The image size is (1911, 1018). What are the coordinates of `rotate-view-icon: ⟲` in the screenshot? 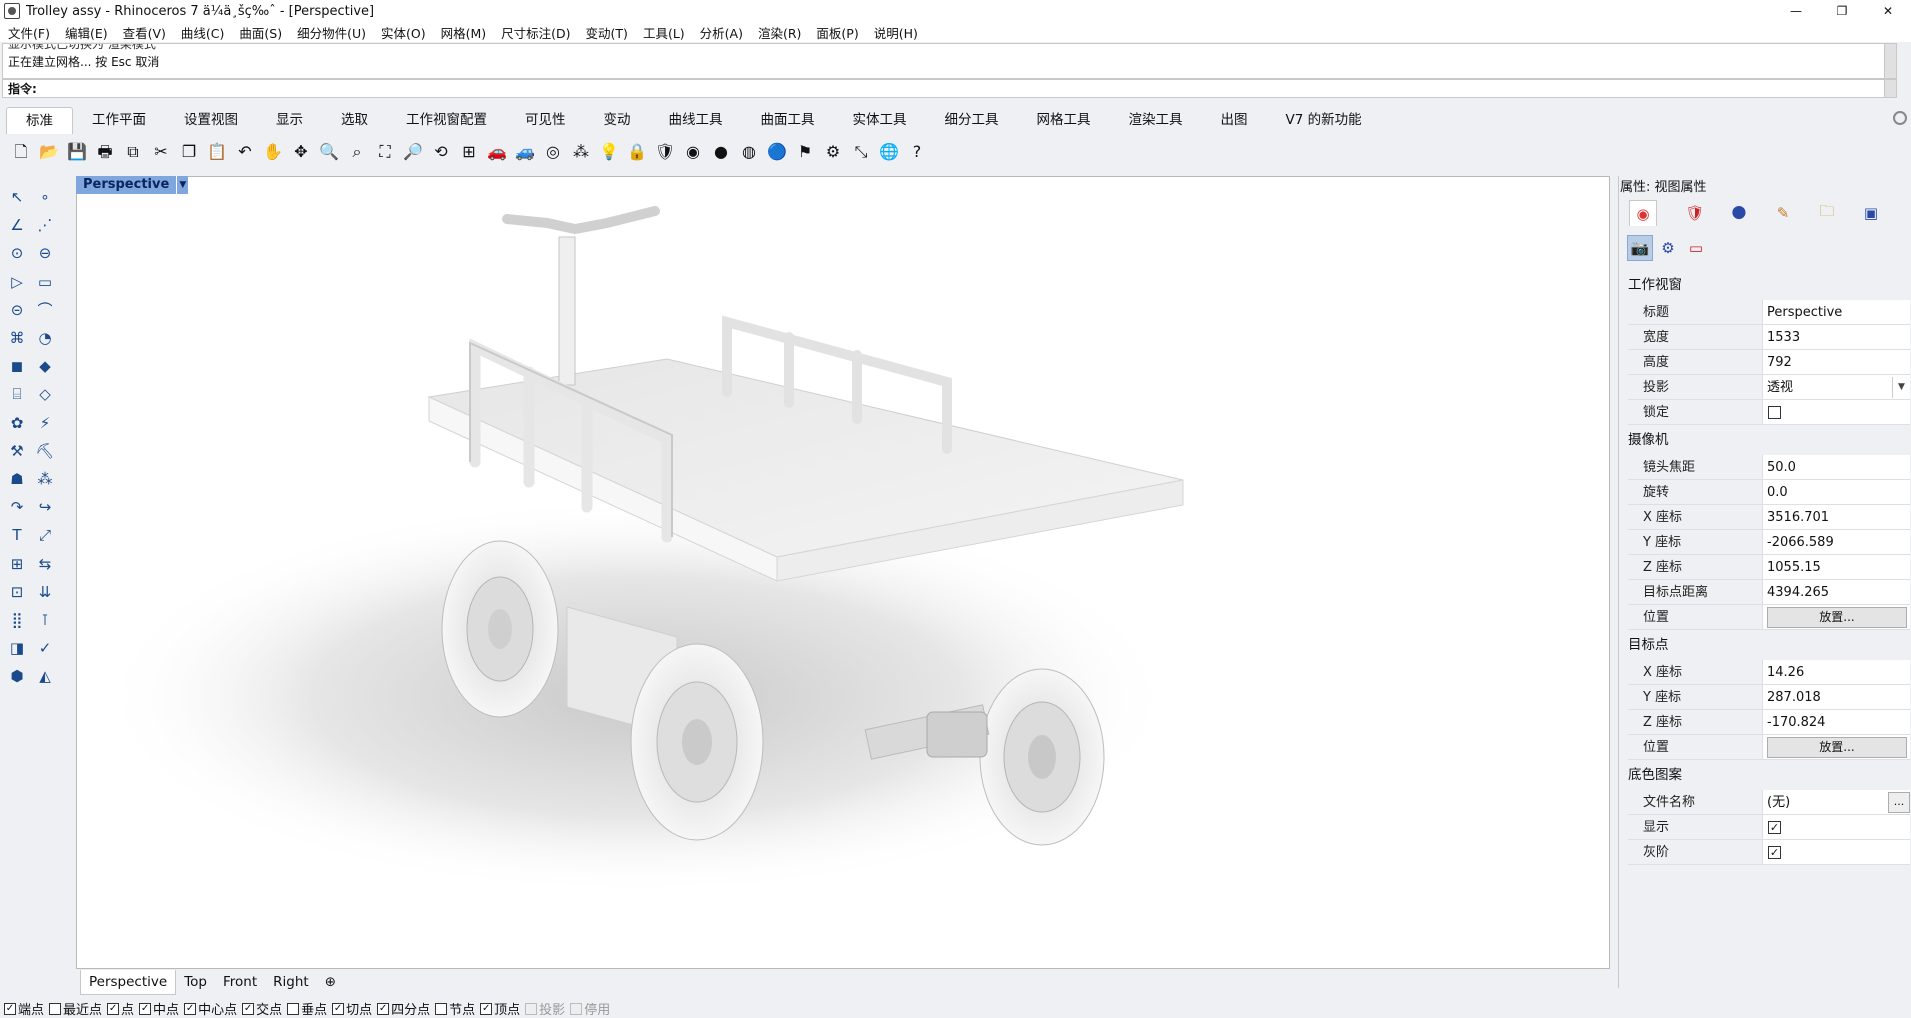 It's located at (441, 152).